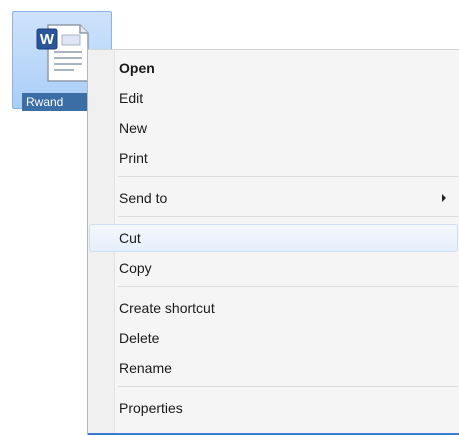 The width and height of the screenshot is (459, 435). What do you see at coordinates (143, 198) in the screenshot?
I see `menu-item-send-to-label: Send to` at bounding box center [143, 198].